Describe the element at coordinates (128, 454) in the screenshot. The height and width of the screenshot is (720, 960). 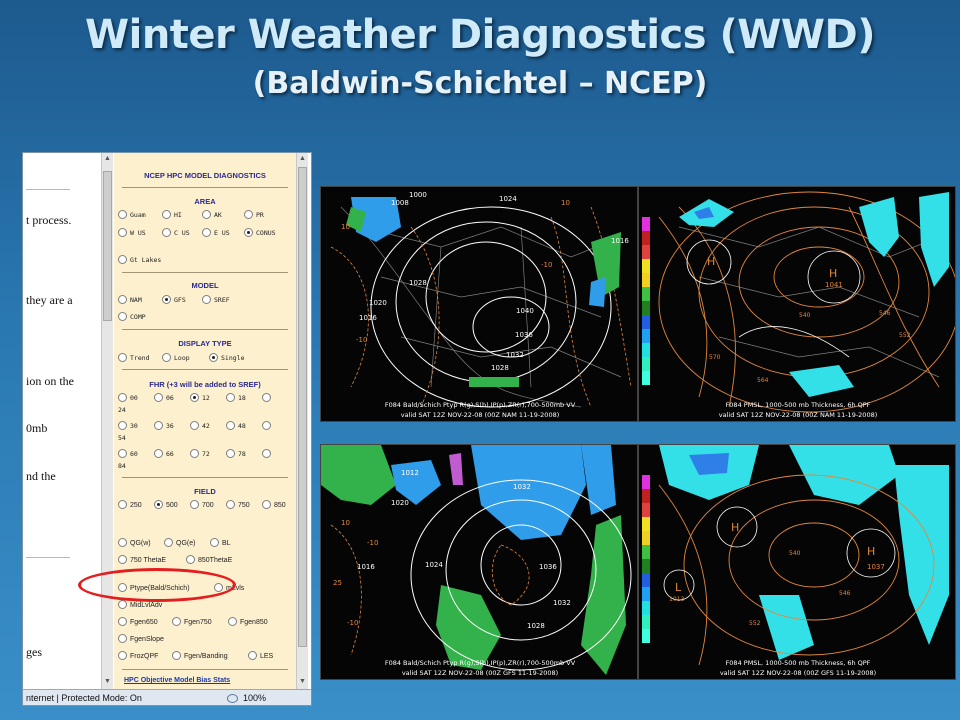
I see `radio-fhr-60: 60` at that location.